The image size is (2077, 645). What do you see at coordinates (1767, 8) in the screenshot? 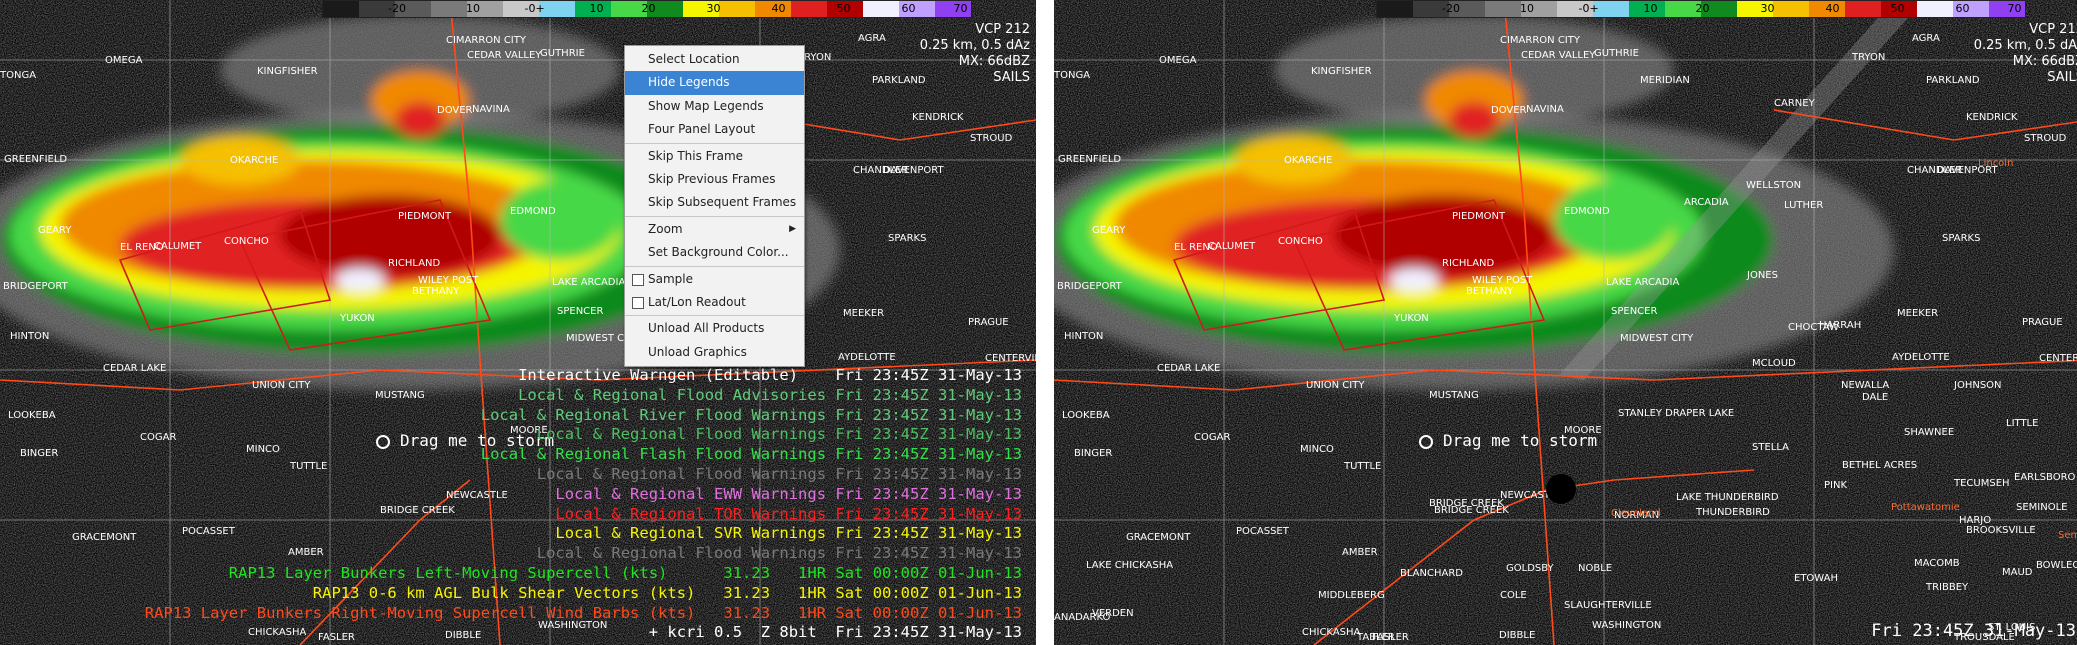
I see `colorbar-tick-label: 30` at bounding box center [1767, 8].